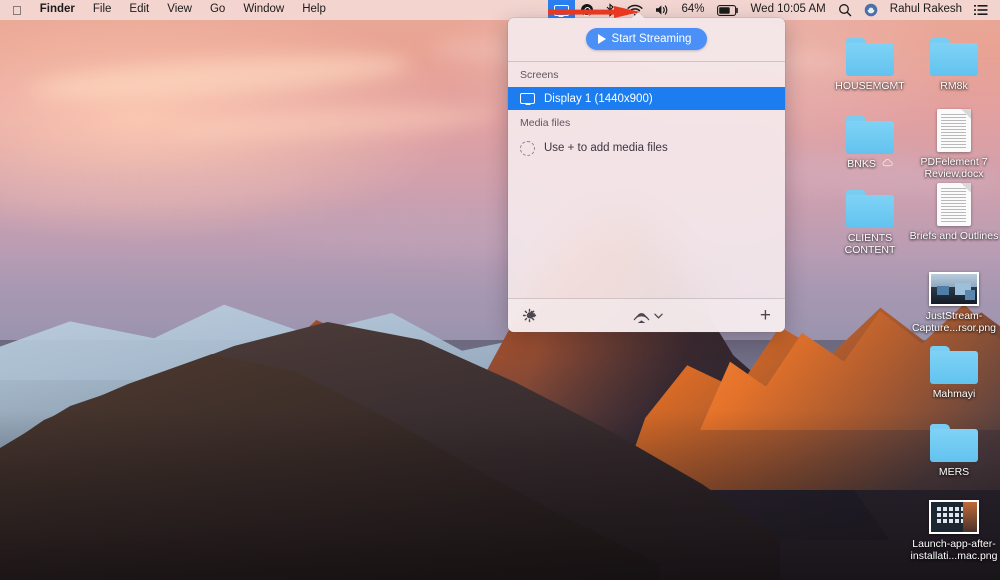  Describe the element at coordinates (954, 168) in the screenshot. I see `desktop-icon-label: PDFelement 7 Review.docx` at that location.